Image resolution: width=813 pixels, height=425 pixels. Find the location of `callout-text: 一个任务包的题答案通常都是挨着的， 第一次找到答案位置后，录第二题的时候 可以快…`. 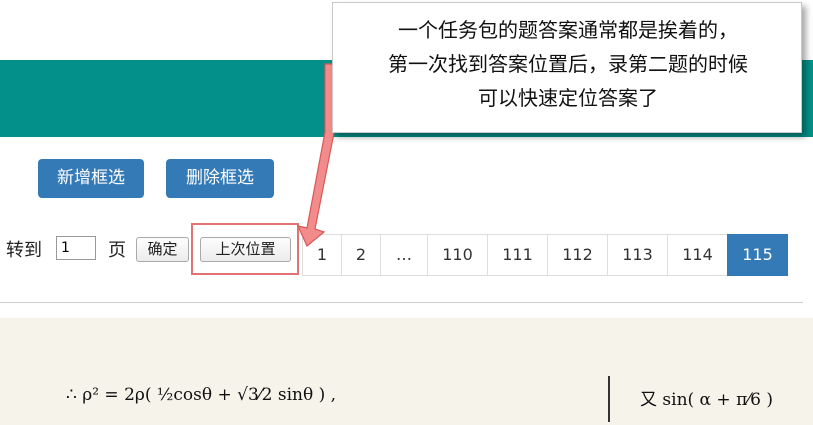

callout-text: 一个任务包的题答案通常都是挨着的， 第一次找到答案位置后，录第二题的时候 可以快… is located at coordinates (568, 64).